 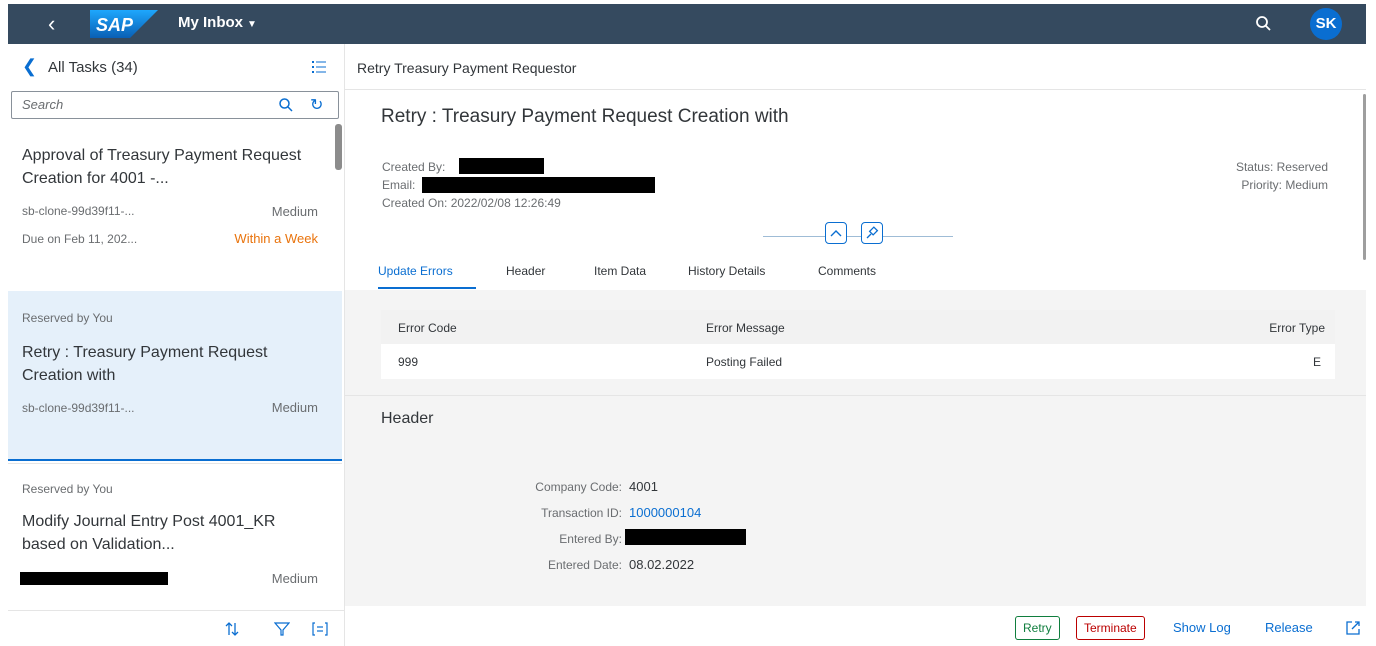 I want to click on redacted-entered-by, so click(x=685, y=537).